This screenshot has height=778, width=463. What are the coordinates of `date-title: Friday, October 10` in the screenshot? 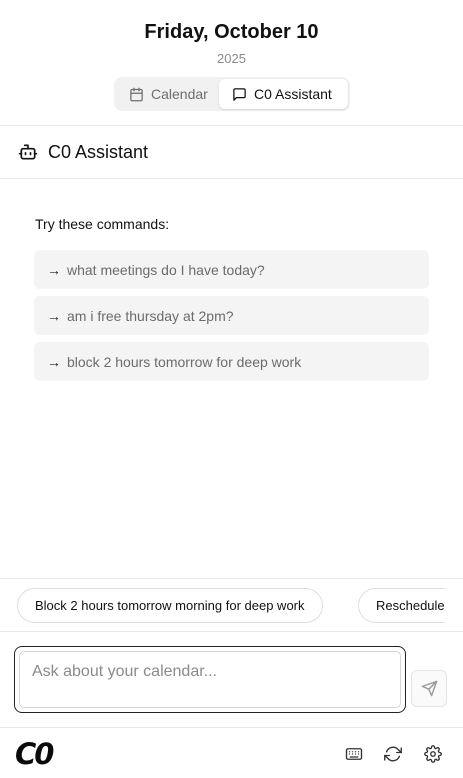 It's located at (231, 32).